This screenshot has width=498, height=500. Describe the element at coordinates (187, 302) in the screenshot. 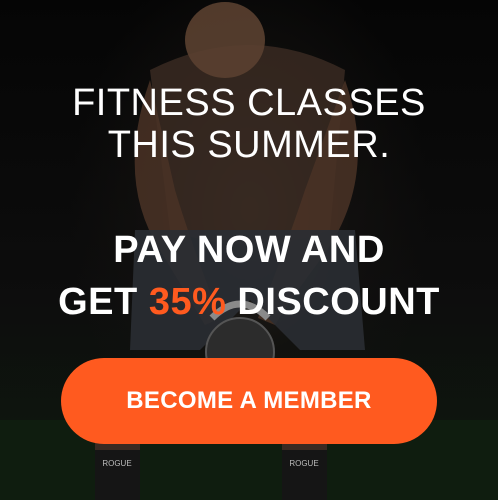

I see `discount-percentage: 35%` at that location.